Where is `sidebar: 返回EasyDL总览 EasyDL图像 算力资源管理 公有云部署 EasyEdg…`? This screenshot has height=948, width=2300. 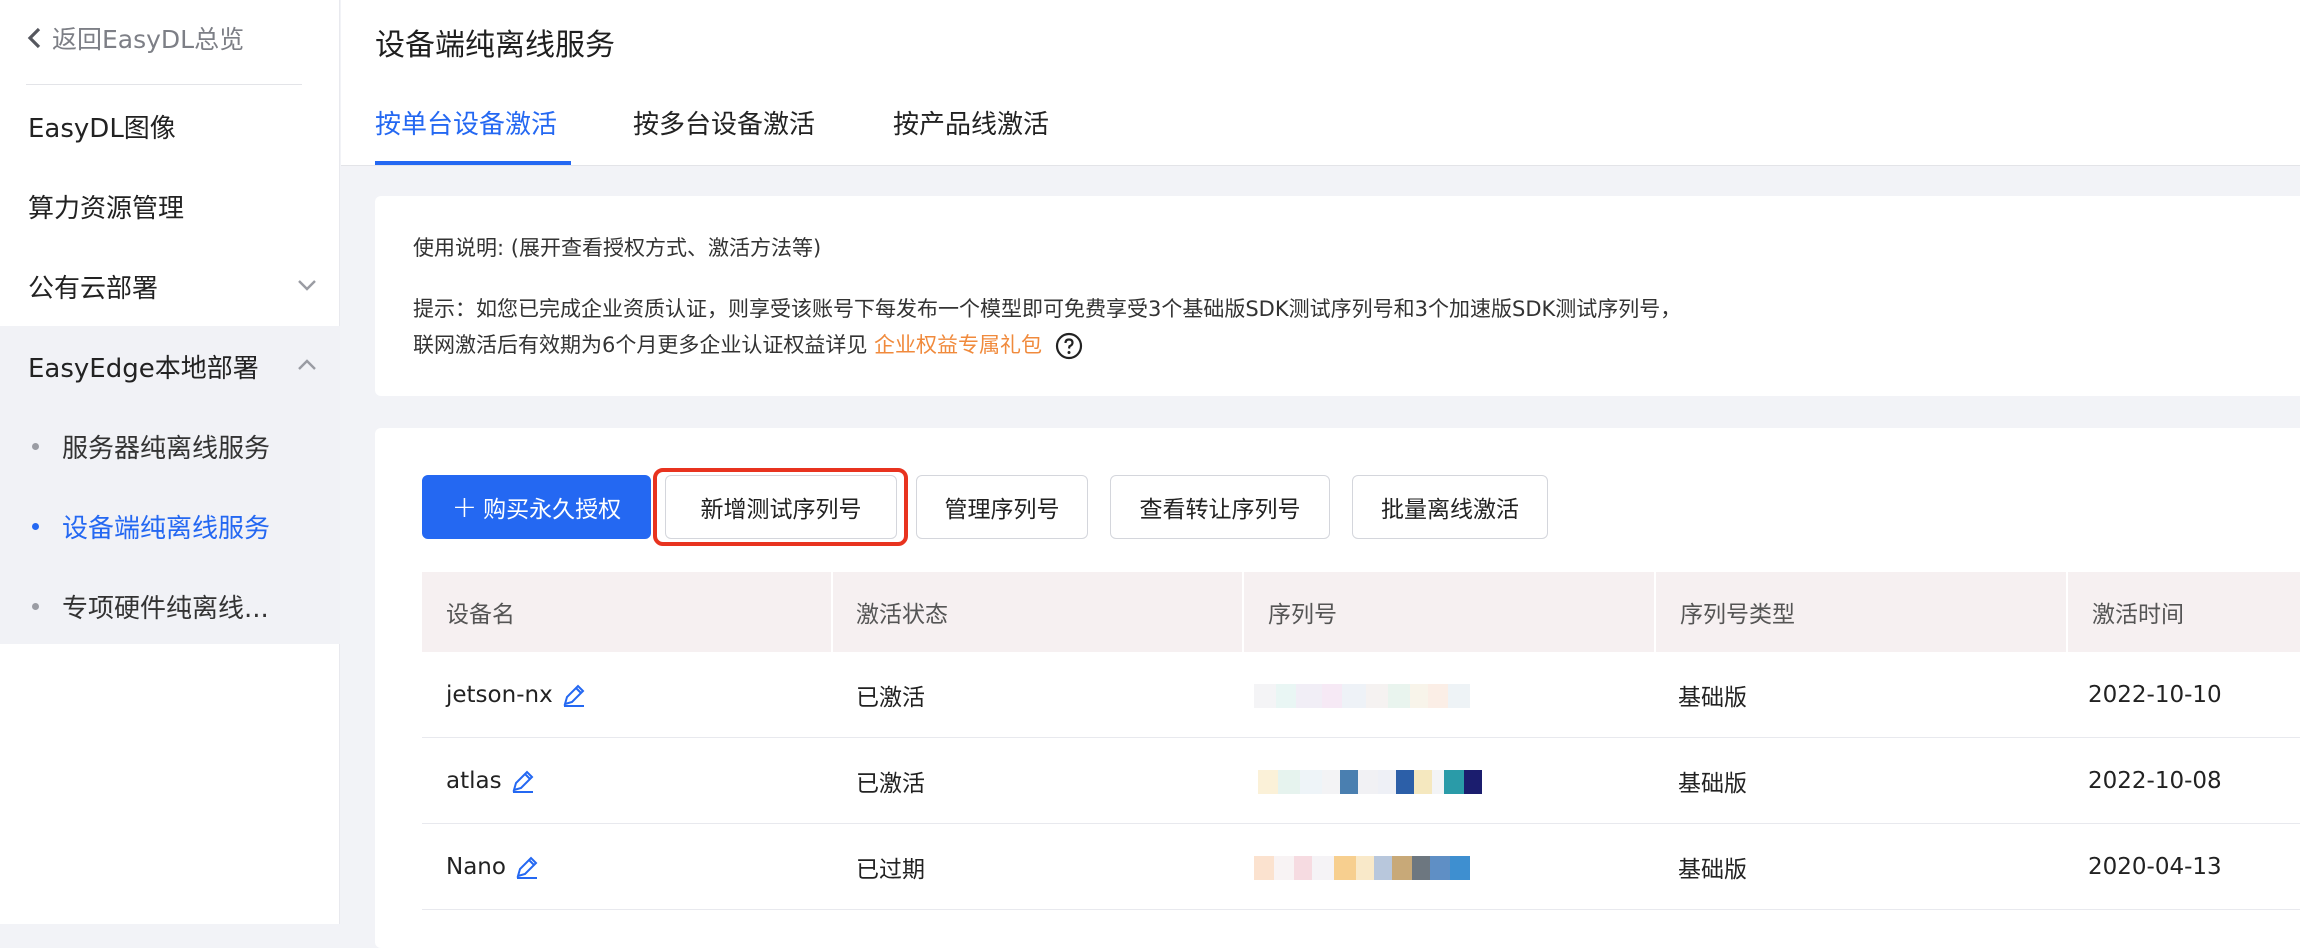 sidebar: 返回EasyDL总览 EasyDL图像 算力资源管理 公有云部署 EasyEdg… is located at coordinates (170, 462).